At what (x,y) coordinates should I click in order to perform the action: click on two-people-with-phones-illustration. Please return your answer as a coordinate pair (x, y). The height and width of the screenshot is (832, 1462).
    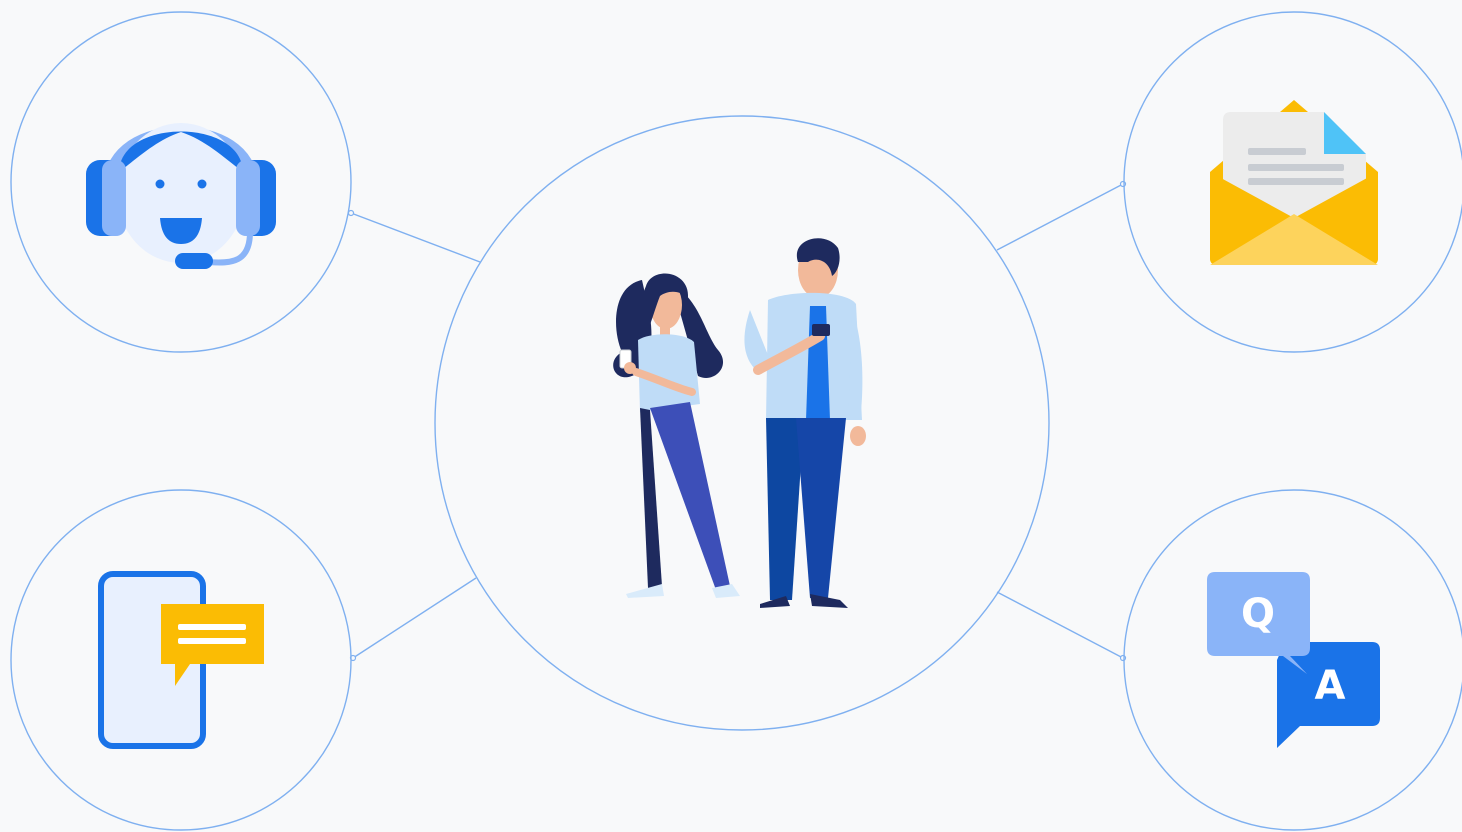
    Looking at the image, I should click on (739, 423).